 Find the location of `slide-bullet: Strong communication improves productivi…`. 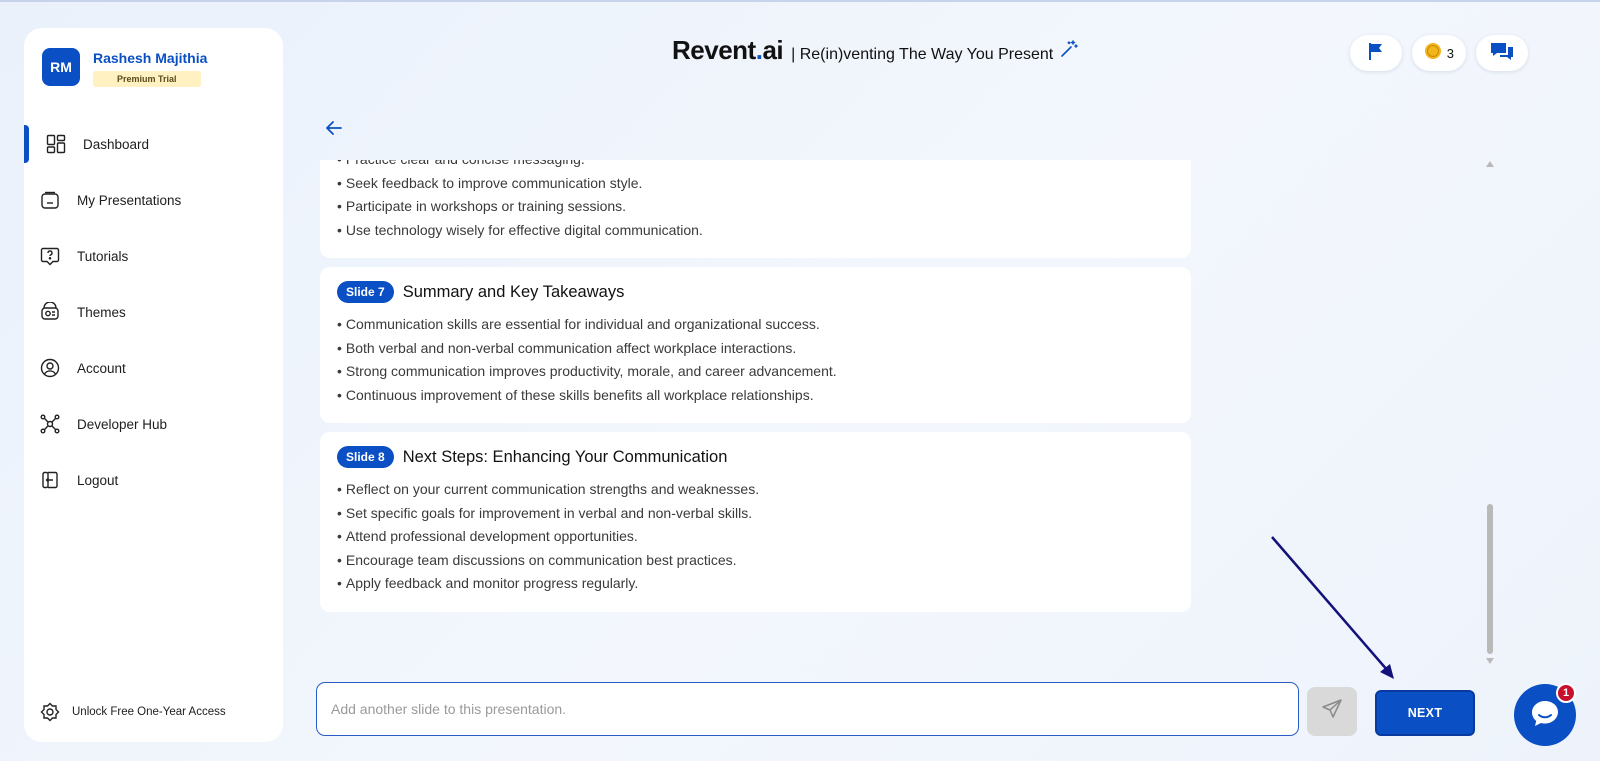

slide-bullet: Strong communication improves productivi… is located at coordinates (755, 372).